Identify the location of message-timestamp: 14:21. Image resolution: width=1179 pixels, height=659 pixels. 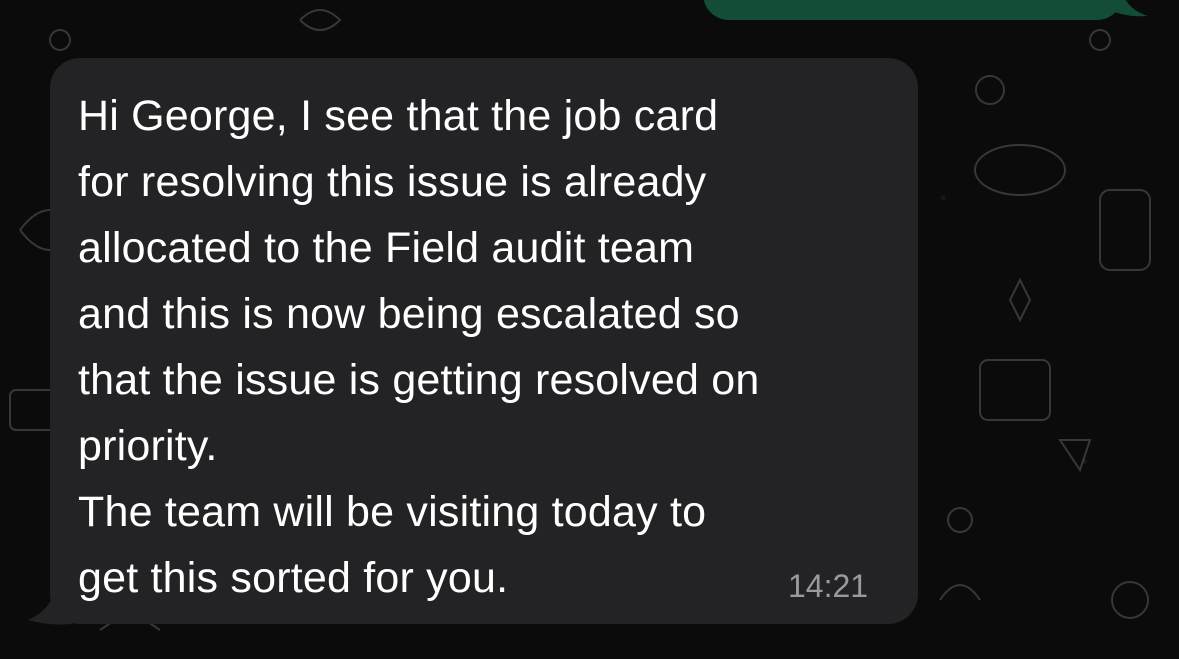
(828, 586).